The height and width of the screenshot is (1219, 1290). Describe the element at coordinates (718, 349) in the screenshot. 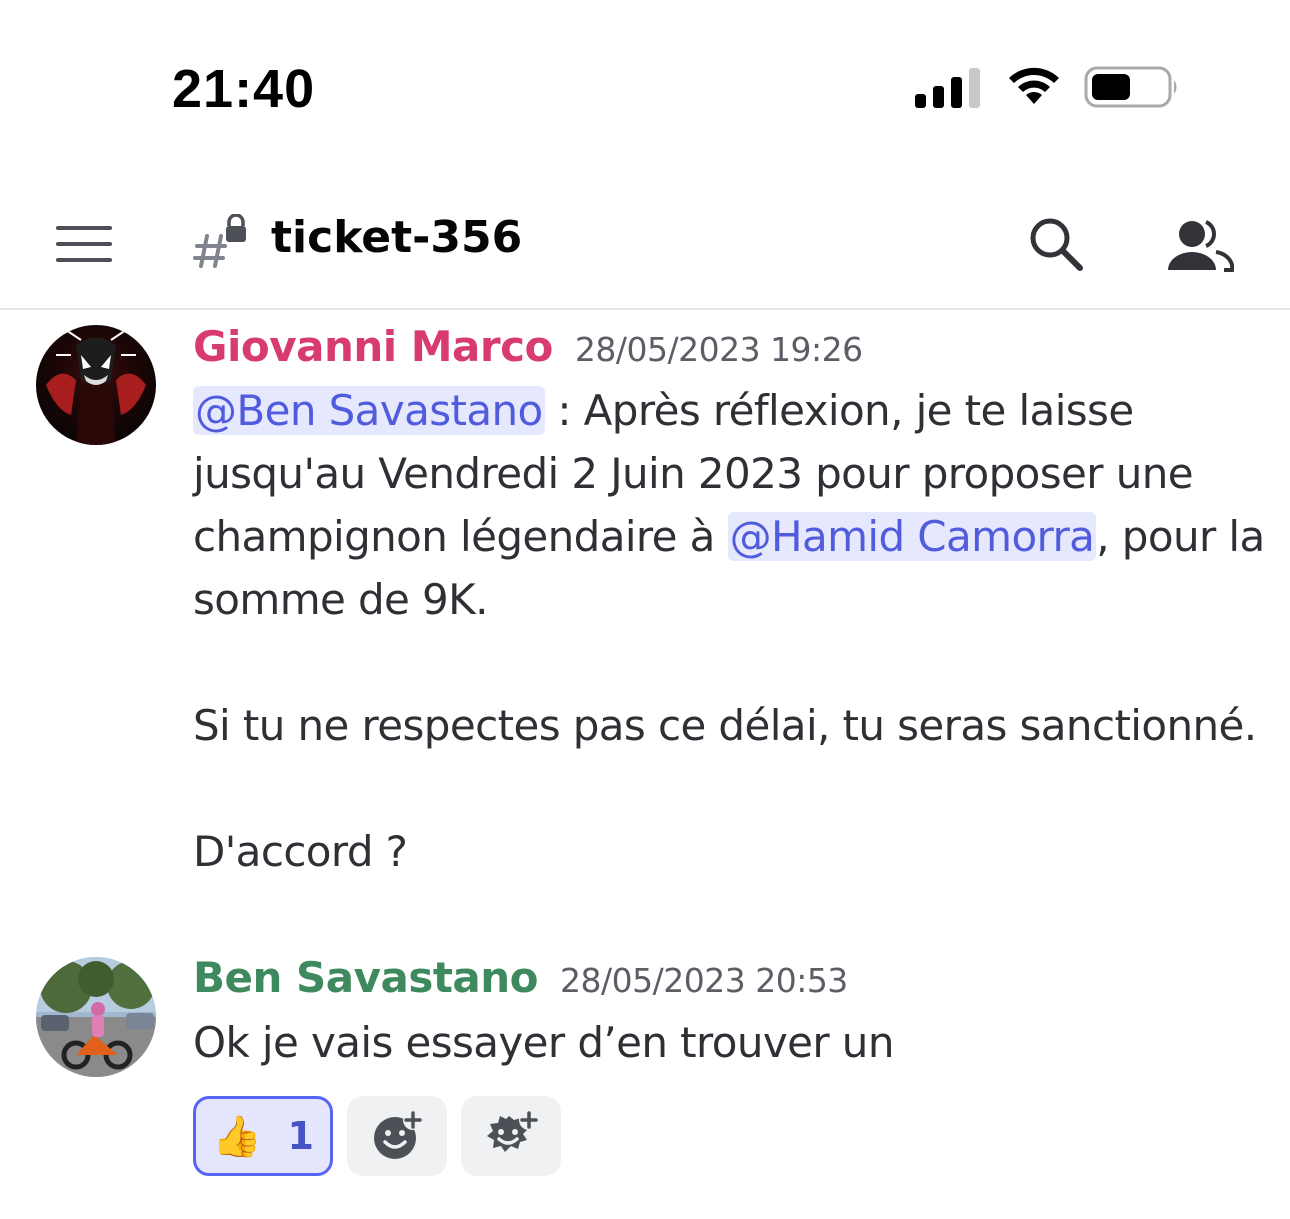

I see `message-timestamp: 28/05/2023 19:26` at that location.